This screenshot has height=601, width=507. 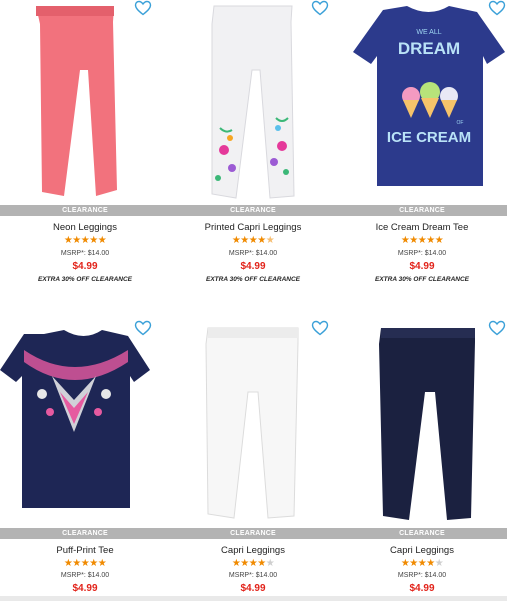 What do you see at coordinates (422, 102) in the screenshot?
I see `ice-cream-tee-image: WE ALL DREAM OF ICE CREAM` at bounding box center [422, 102].